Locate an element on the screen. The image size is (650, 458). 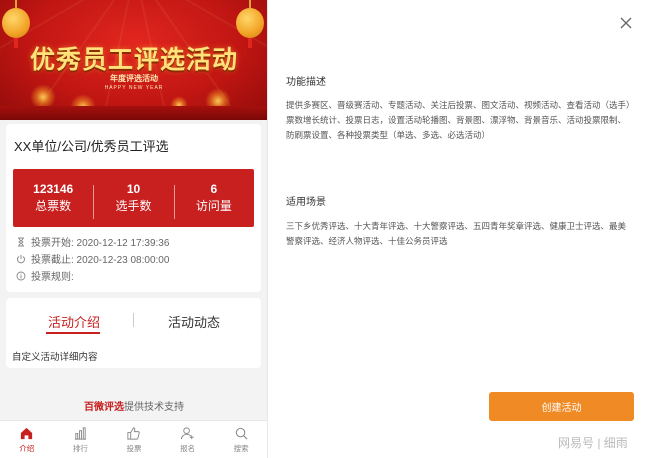
tabbar-label: 报名 is located at coordinates (188, 448).